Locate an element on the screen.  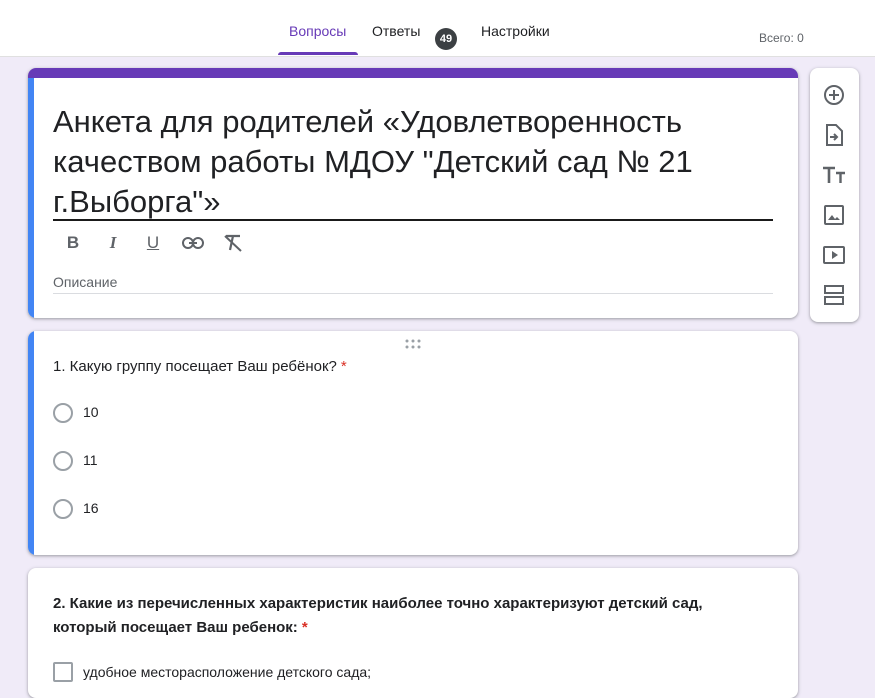
checkbox is located at coordinates (63, 672).